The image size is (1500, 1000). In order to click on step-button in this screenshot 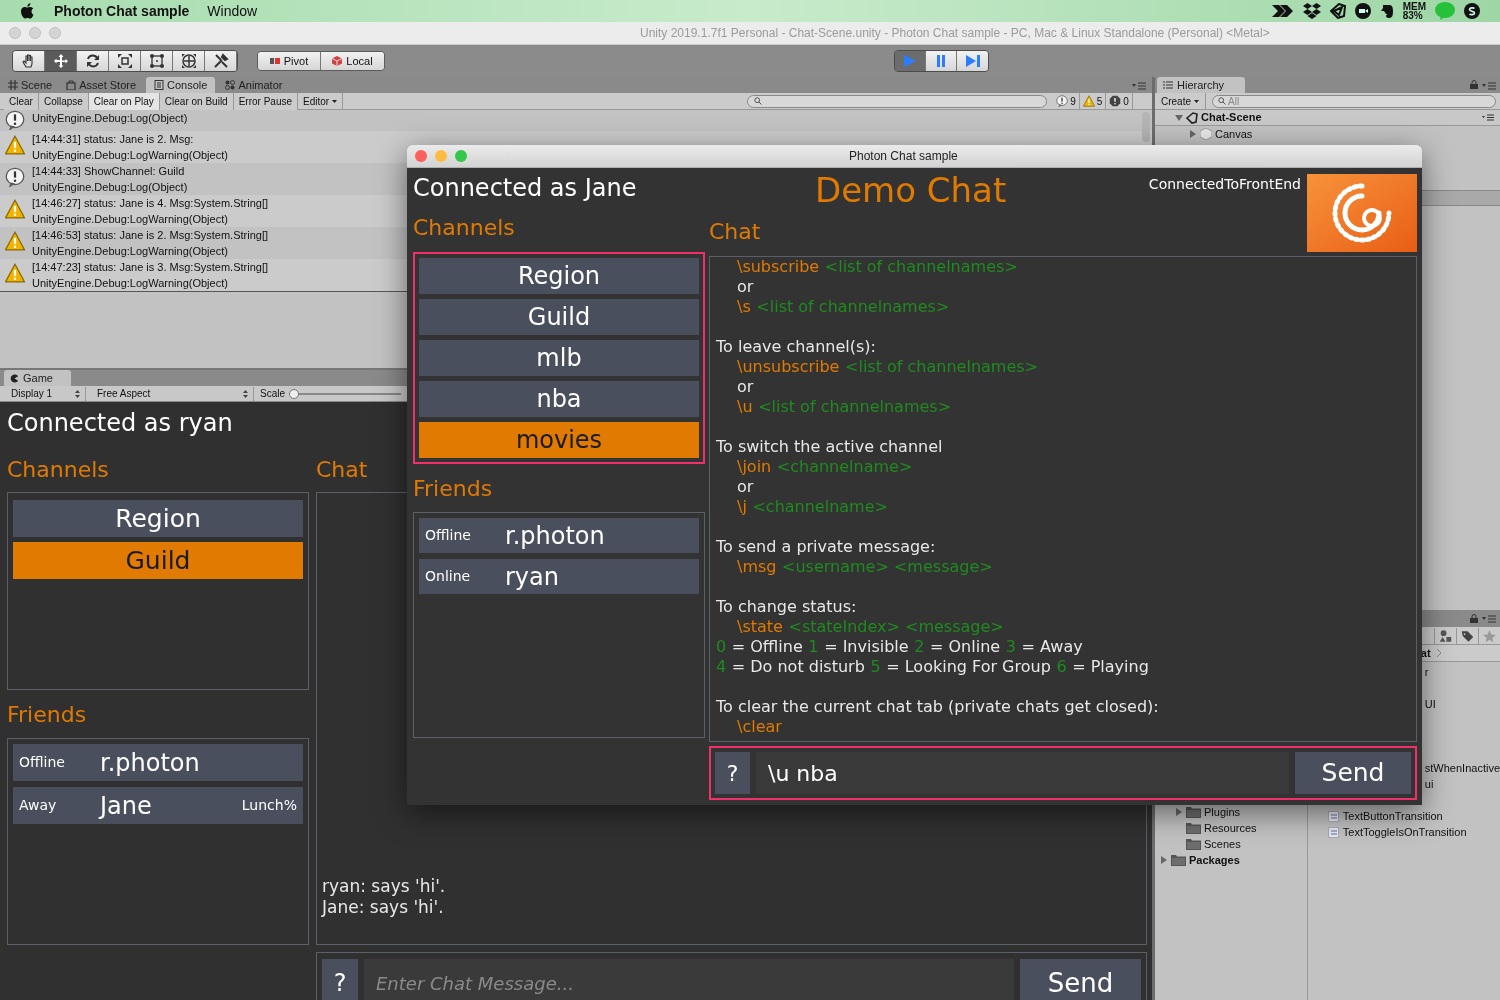, I will do `click(972, 61)`.